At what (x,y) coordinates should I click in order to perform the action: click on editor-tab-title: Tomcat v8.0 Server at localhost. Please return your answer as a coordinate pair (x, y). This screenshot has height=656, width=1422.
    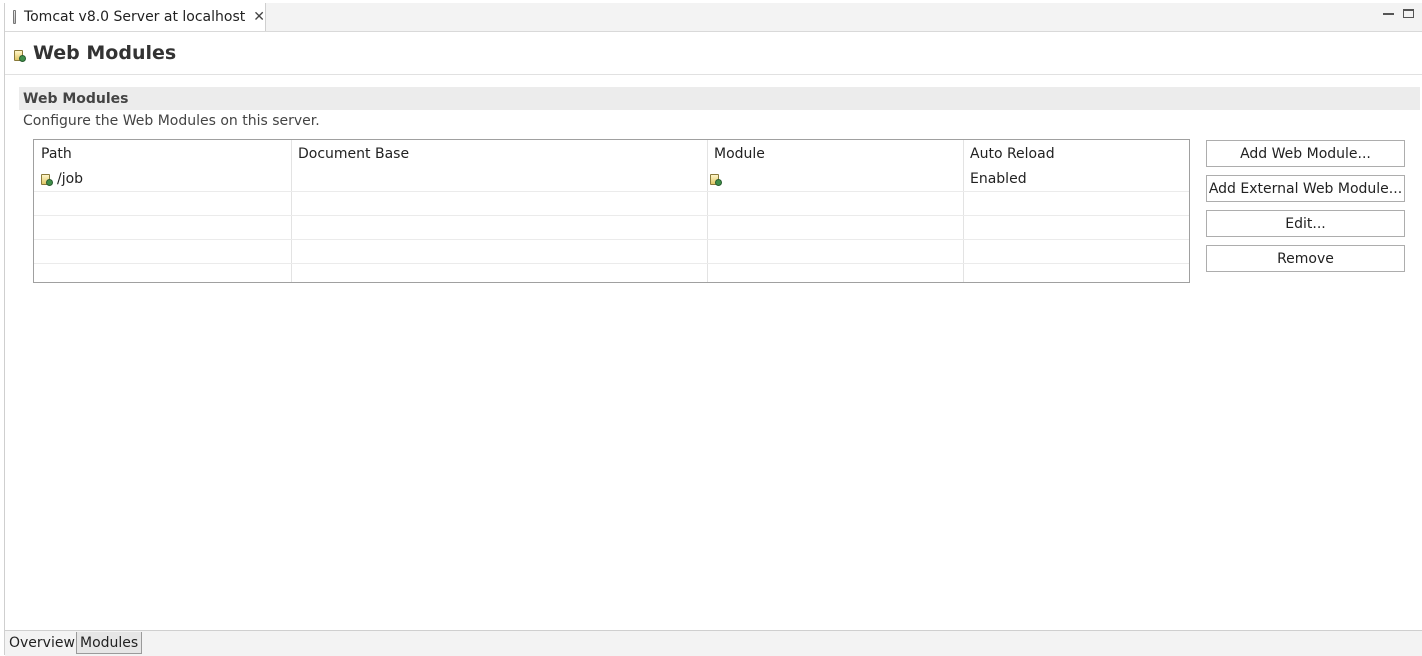
    Looking at the image, I should click on (134, 17).